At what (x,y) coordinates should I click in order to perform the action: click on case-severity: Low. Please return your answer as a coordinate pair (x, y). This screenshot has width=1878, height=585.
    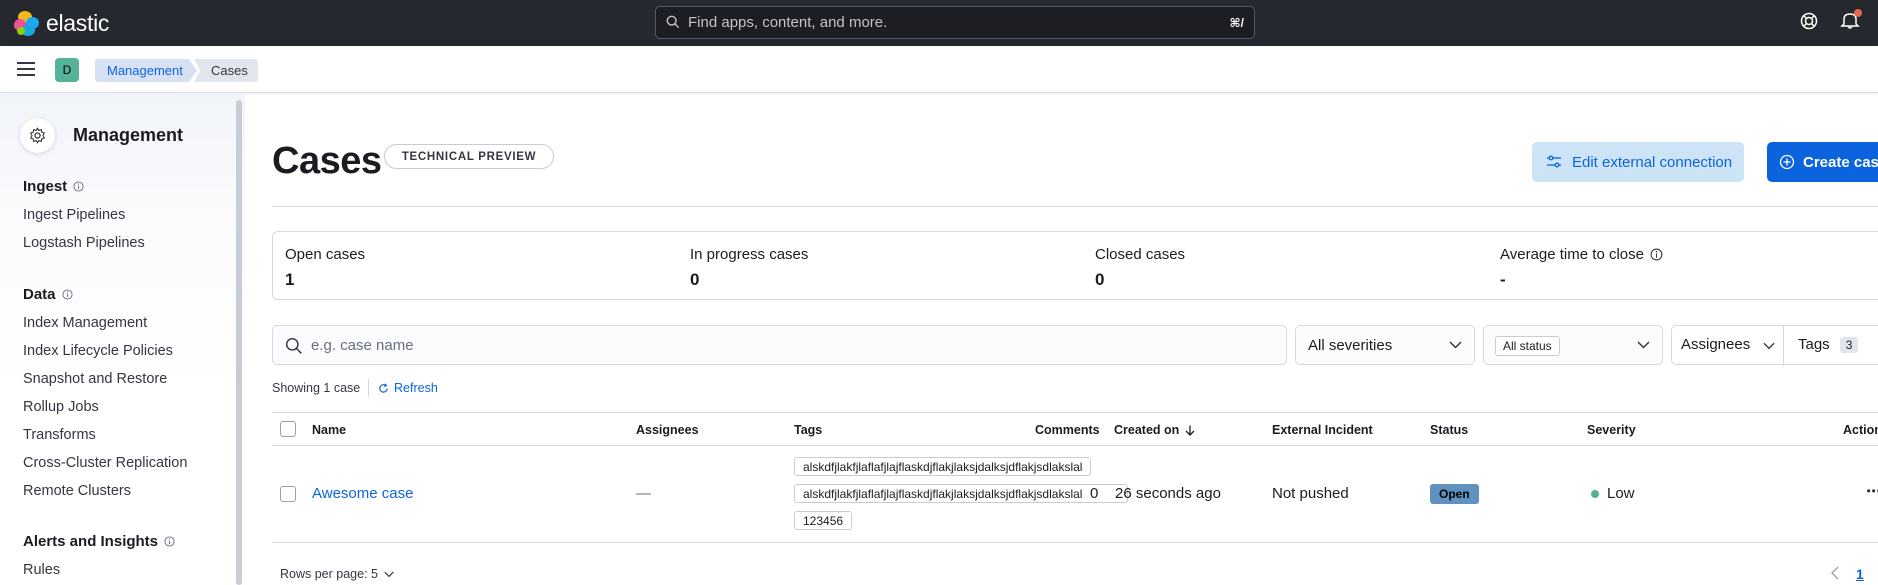
    Looking at the image, I should click on (1613, 493).